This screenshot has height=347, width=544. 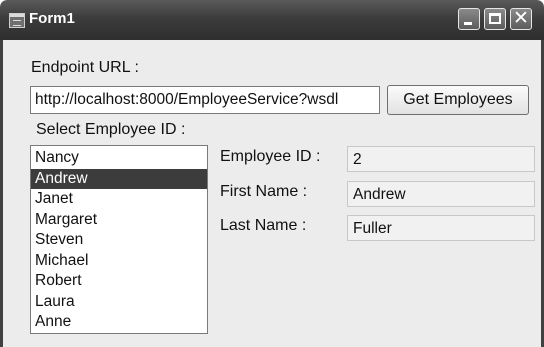 What do you see at coordinates (270, 156) in the screenshot?
I see `employee-id-label: Employee ID :` at bounding box center [270, 156].